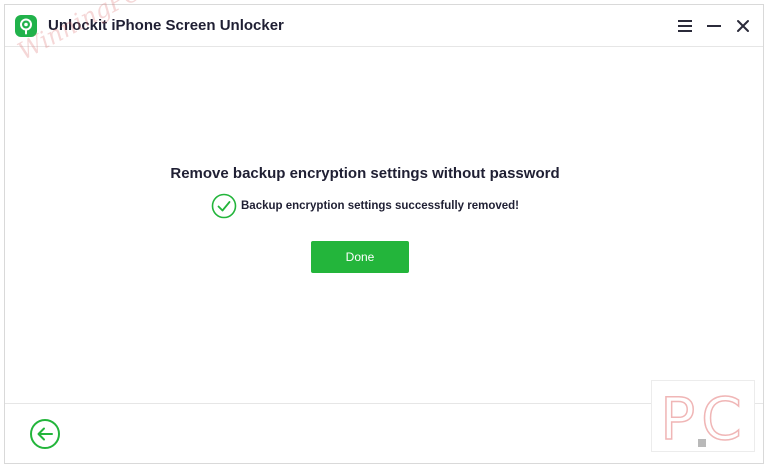 The height and width of the screenshot is (468, 767). I want to click on app-title: Unlockit iPhone Screen Unlocker, so click(166, 25).